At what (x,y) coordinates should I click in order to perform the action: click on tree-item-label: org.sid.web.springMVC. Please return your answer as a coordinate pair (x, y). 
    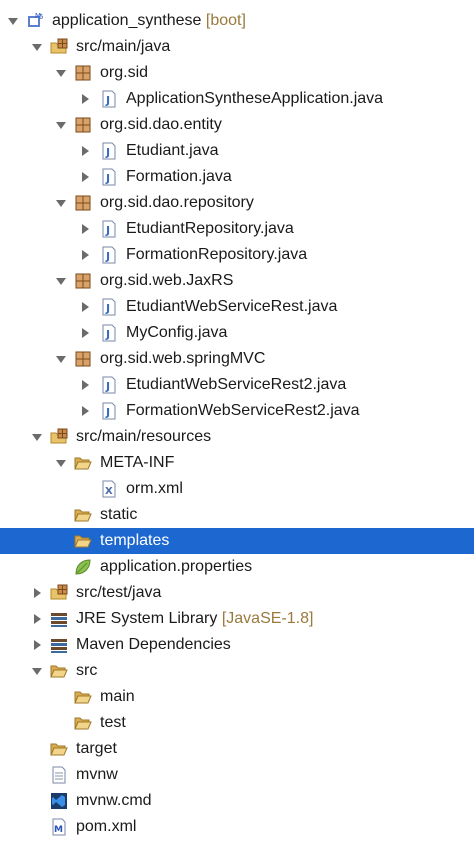
    Looking at the image, I should click on (183, 358).